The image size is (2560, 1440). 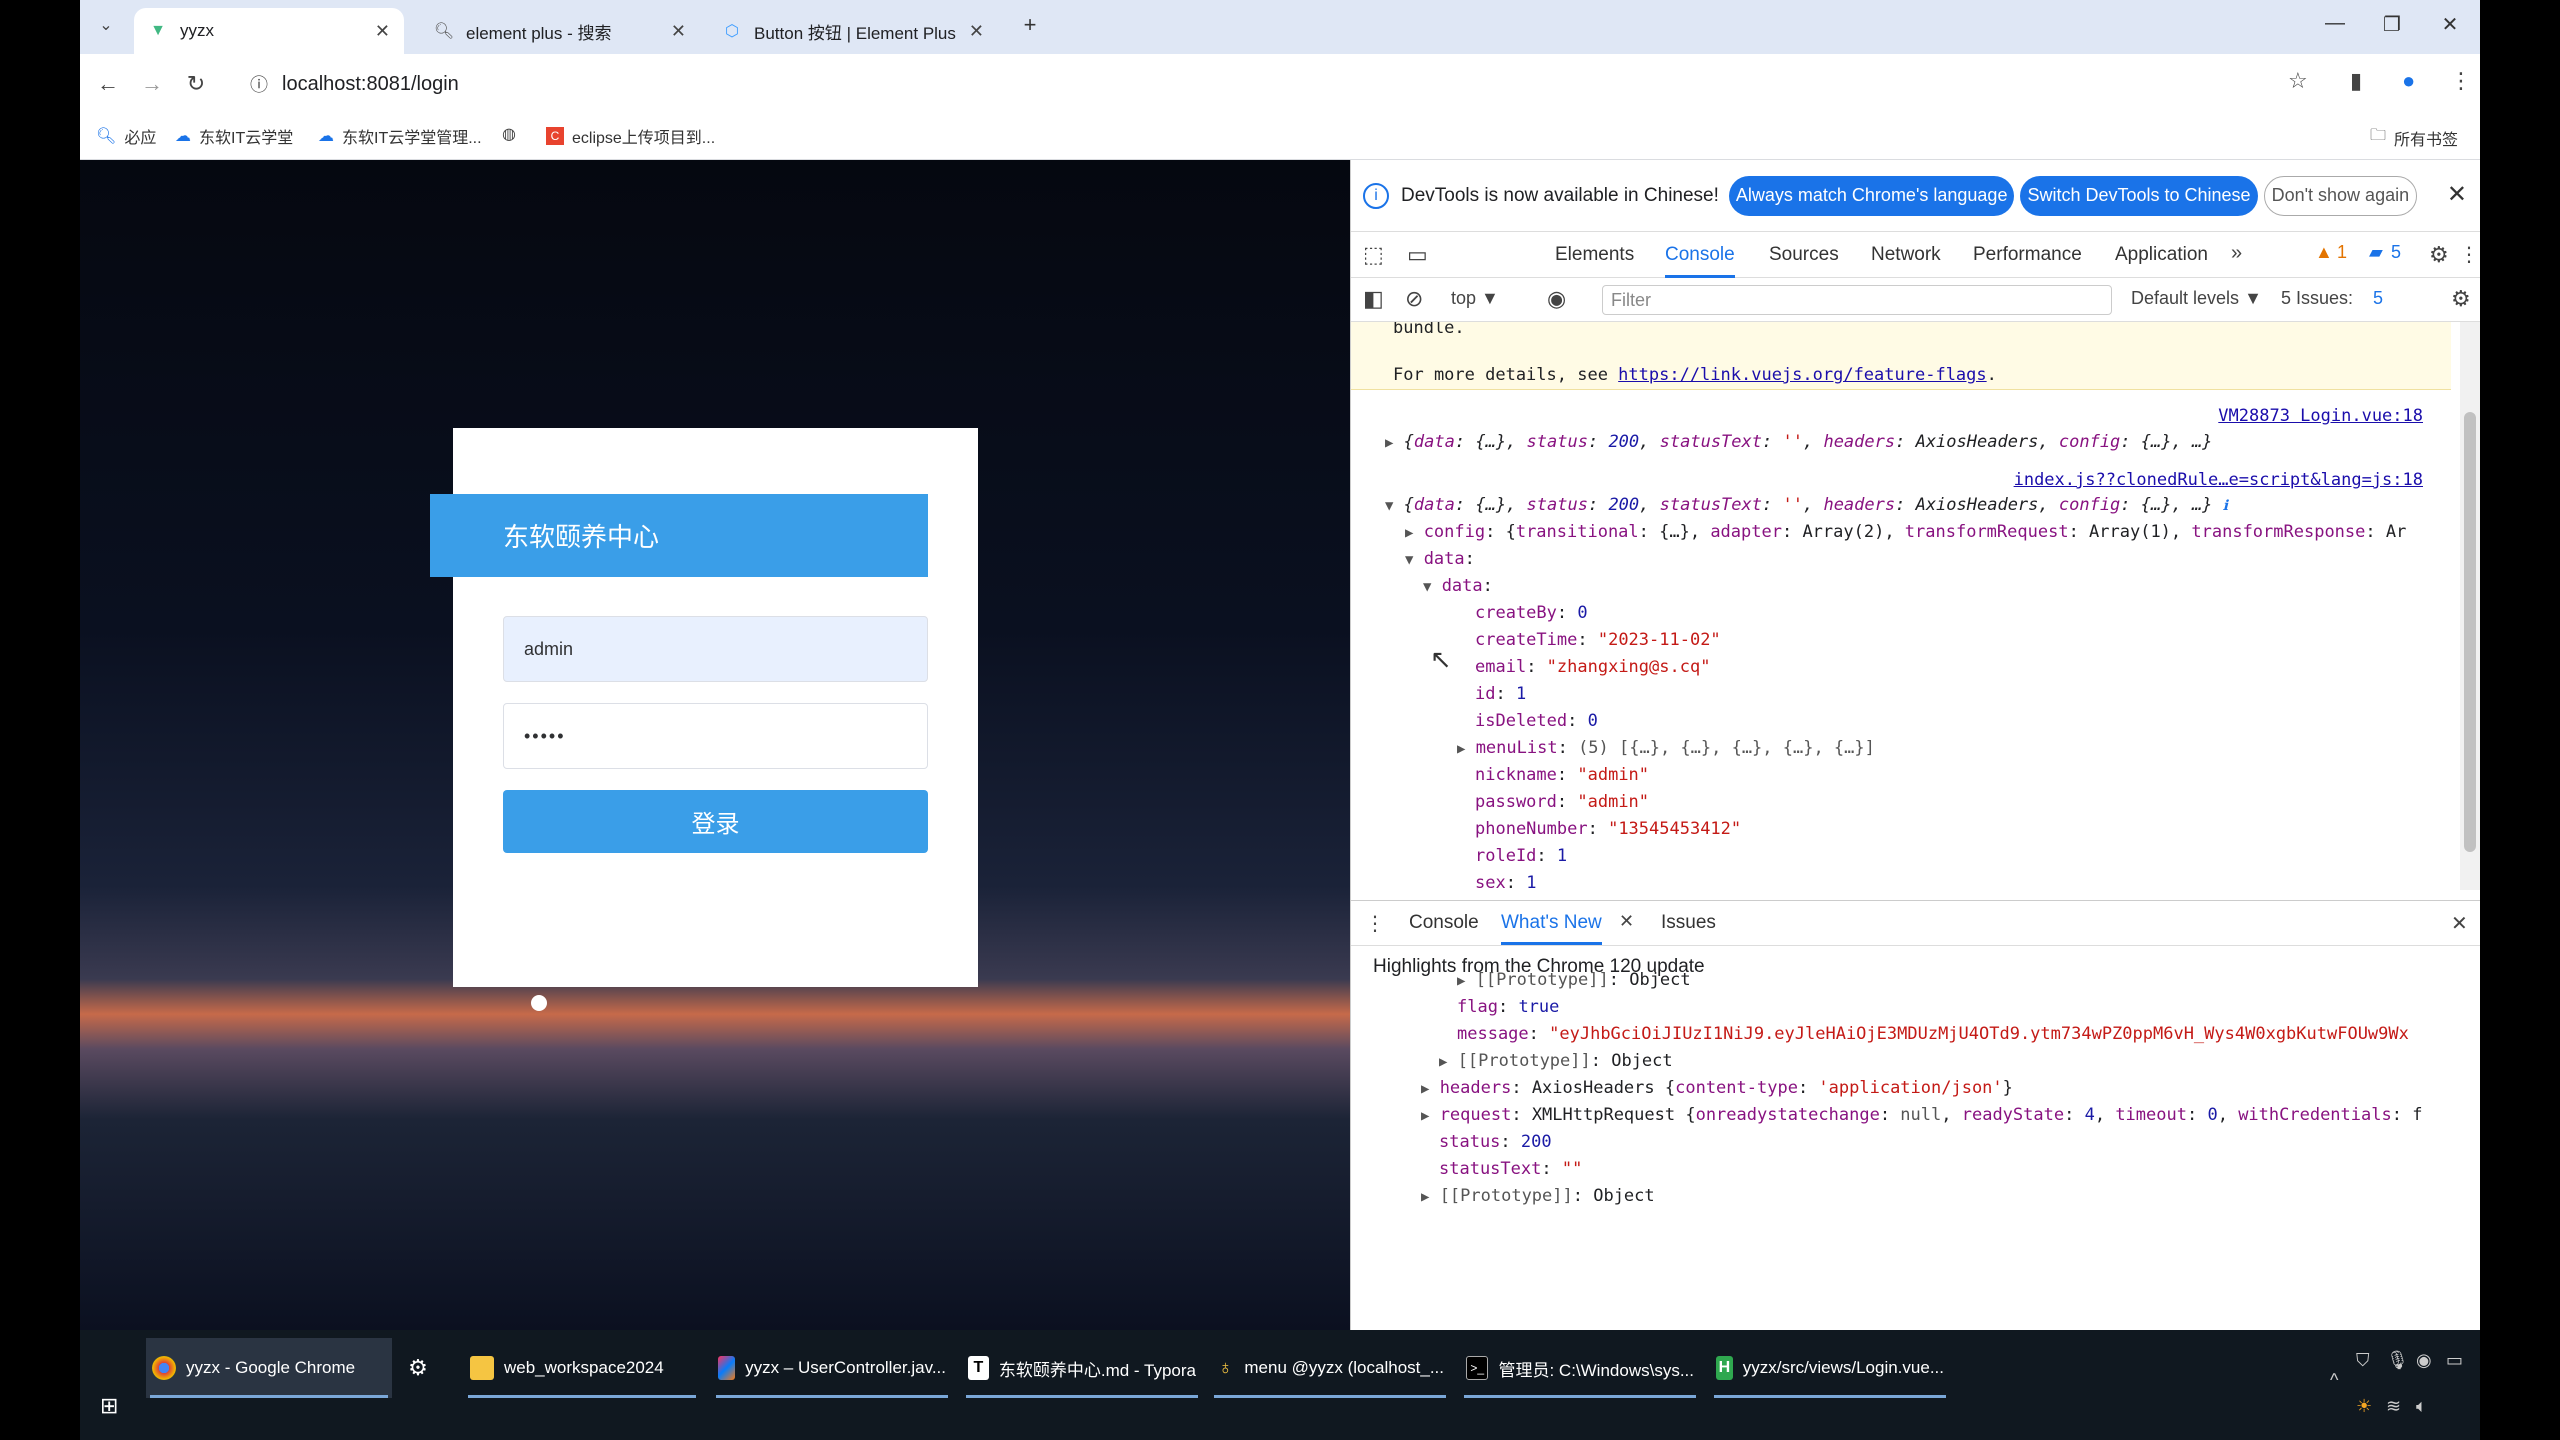 What do you see at coordinates (259, 84) in the screenshot?
I see `site-info-icon: ⓘ` at bounding box center [259, 84].